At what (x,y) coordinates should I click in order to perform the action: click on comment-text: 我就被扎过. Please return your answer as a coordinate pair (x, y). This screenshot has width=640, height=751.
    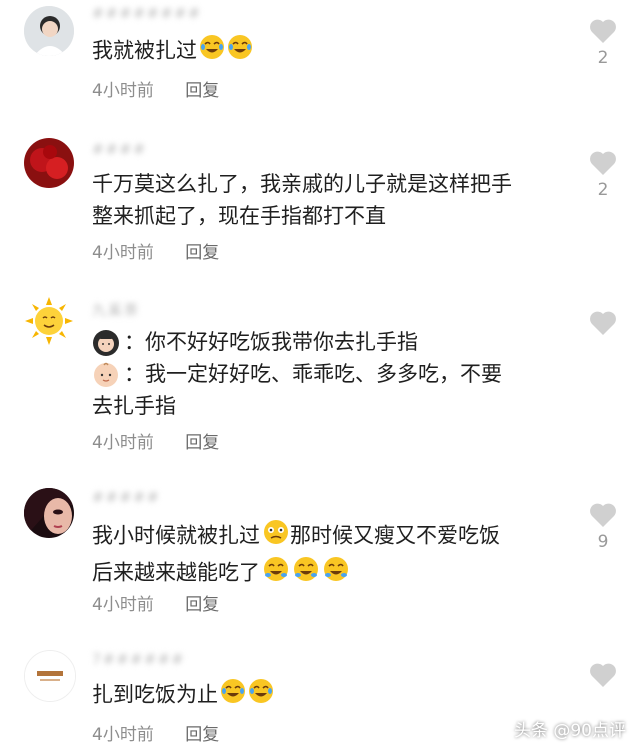
    Looking at the image, I should click on (332, 51).